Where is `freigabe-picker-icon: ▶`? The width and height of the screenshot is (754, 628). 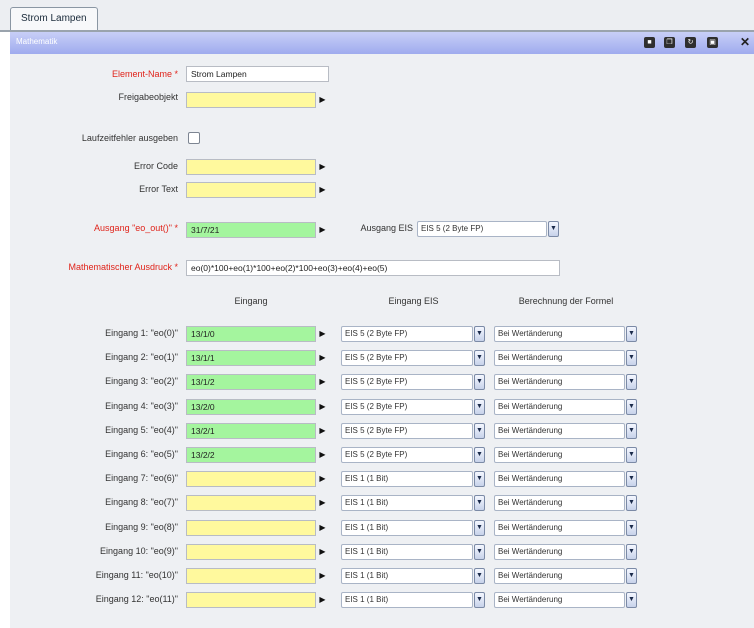 freigabe-picker-icon: ▶ is located at coordinates (322, 100).